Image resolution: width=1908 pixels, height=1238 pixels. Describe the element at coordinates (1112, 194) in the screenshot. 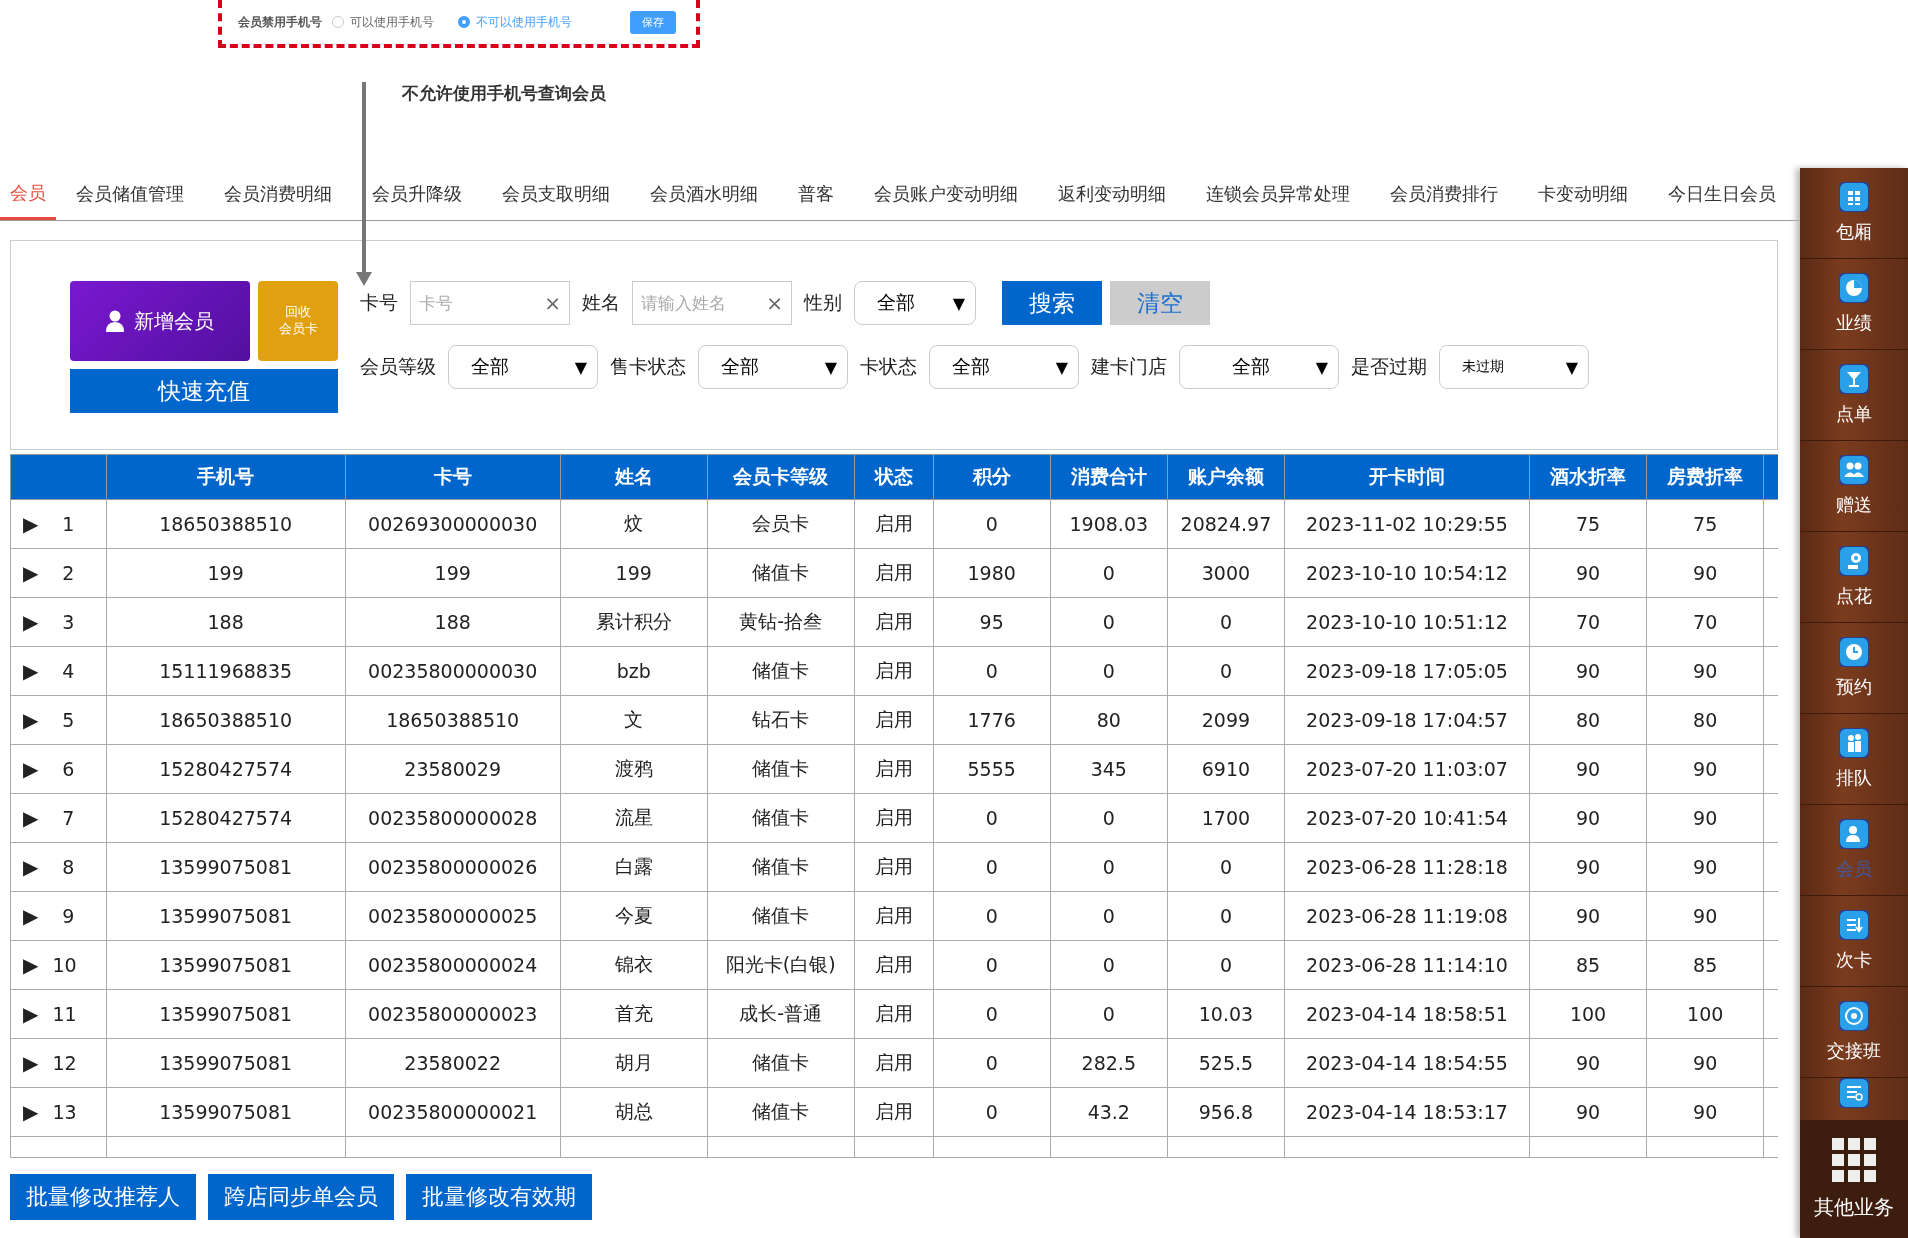

I see `tab: 返利变动明细` at that location.